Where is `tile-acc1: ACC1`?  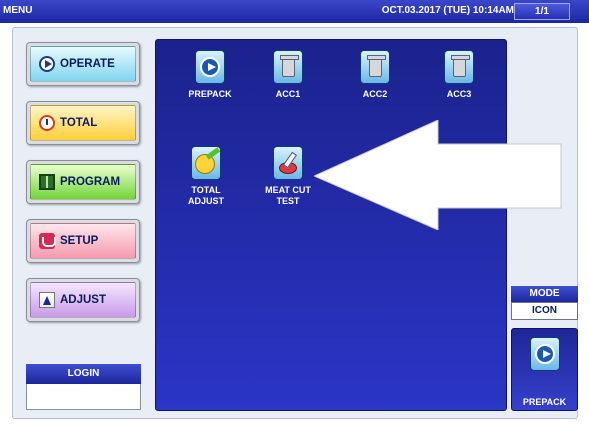 tile-acc1: ACC1 is located at coordinates (288, 75).